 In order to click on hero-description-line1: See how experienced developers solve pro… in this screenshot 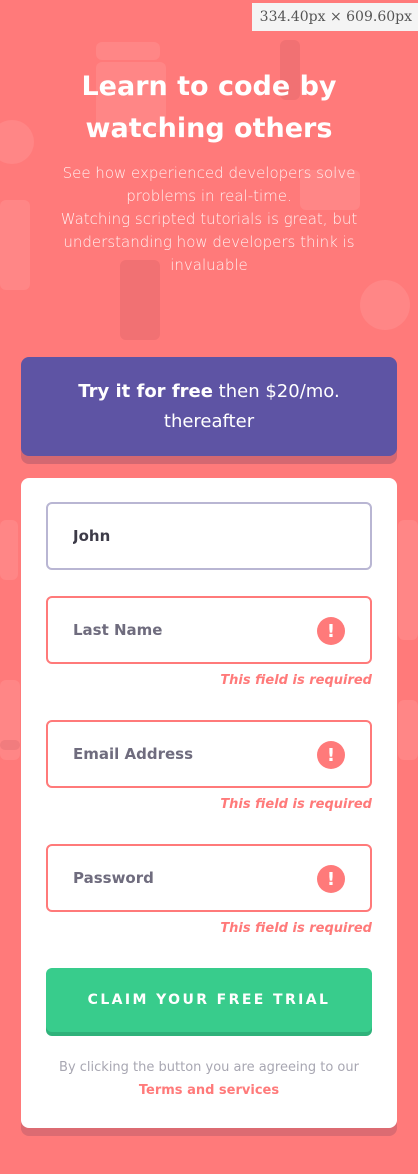, I will do `click(209, 184)`.